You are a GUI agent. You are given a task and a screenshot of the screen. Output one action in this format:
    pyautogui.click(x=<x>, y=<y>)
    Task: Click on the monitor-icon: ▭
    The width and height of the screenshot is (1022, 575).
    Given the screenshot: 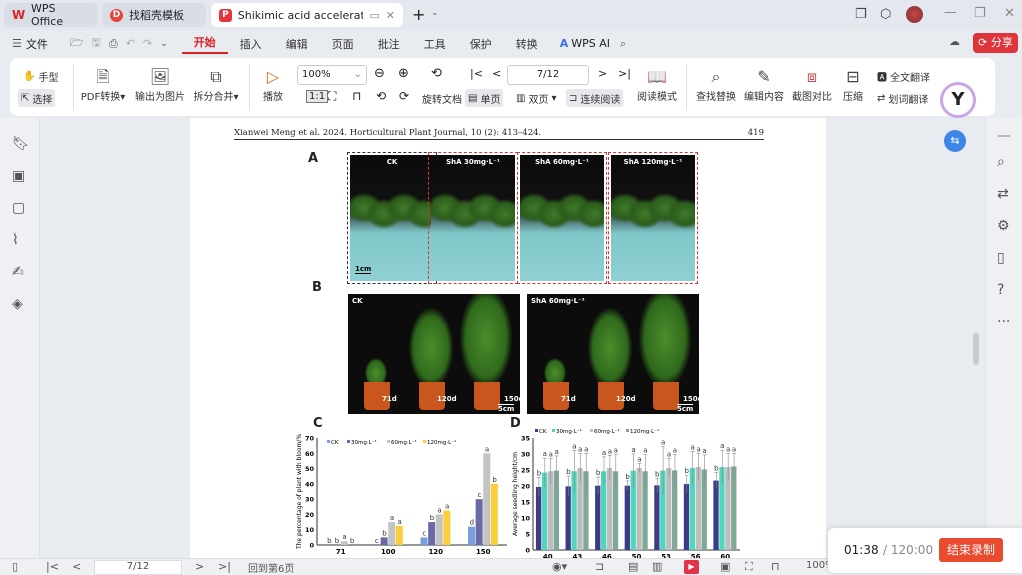 What is the action you would take?
    pyautogui.click(x=374, y=15)
    